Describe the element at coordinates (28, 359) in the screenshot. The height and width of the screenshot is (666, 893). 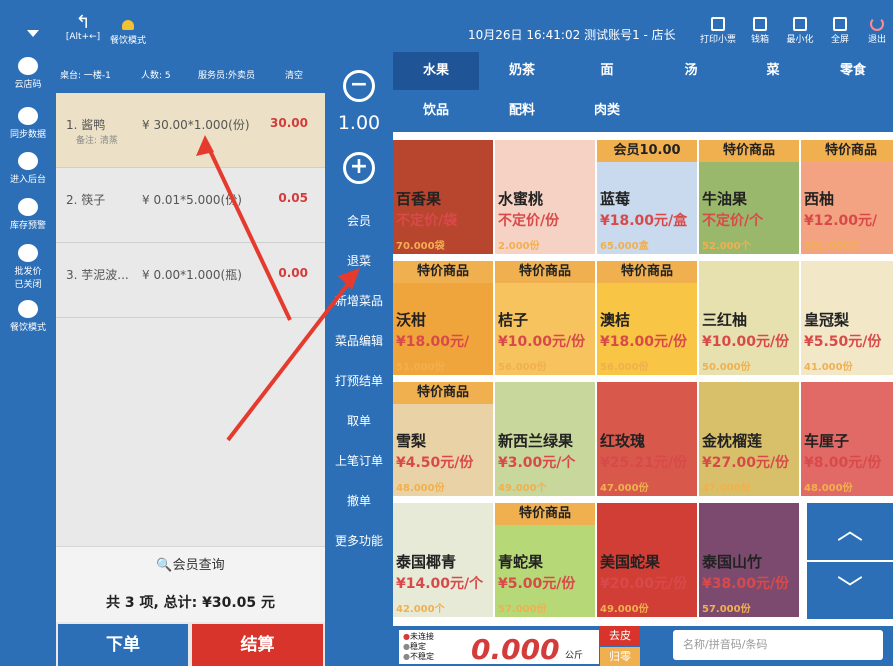
I see `left-sidebar: 云店码 同步数据 进入后台 库存预警 批发价 已关闭 餐饮模式` at that location.